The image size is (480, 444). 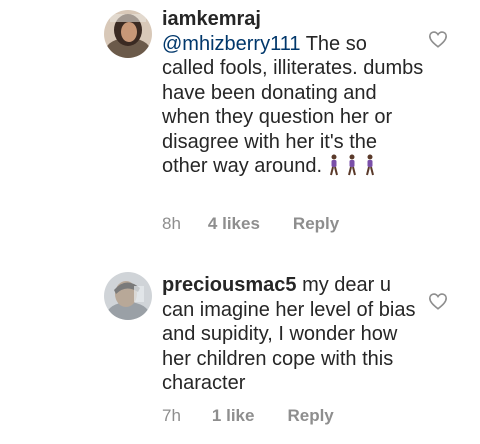 I want to click on comment-username: preciousmac5, so click(x=229, y=285).